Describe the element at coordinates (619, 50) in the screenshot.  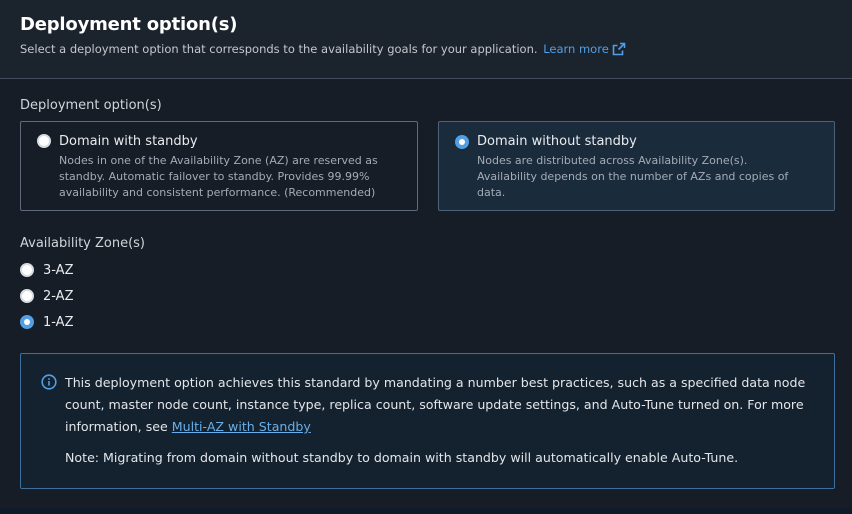
I see `external-link-icon` at that location.